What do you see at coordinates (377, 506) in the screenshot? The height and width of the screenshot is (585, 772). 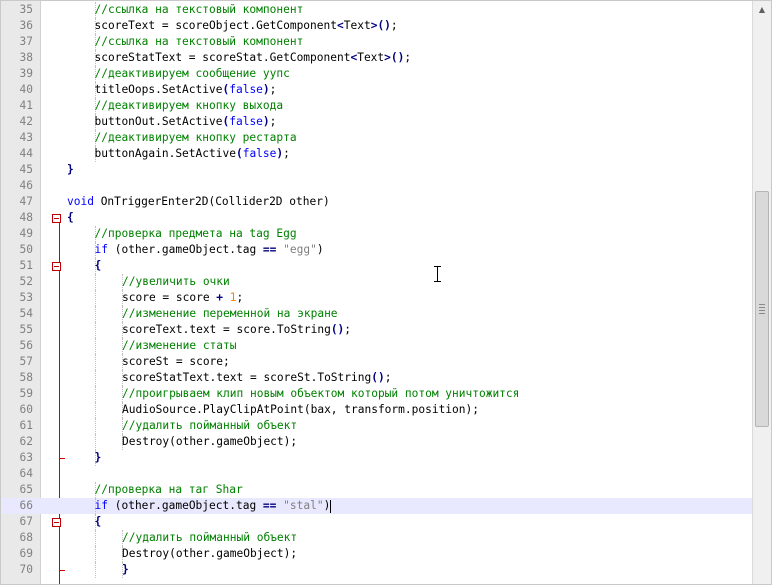 I see `code-line: 66 if (other.gameObject.tag == "stal")` at bounding box center [377, 506].